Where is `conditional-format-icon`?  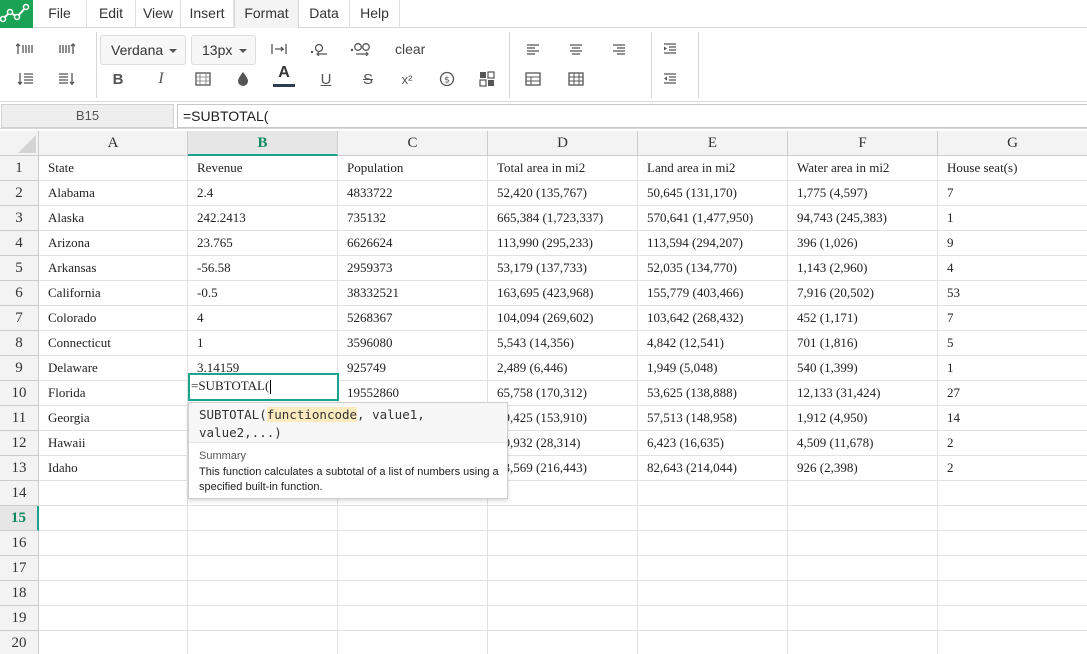
conditional-format-icon is located at coordinates (487, 79).